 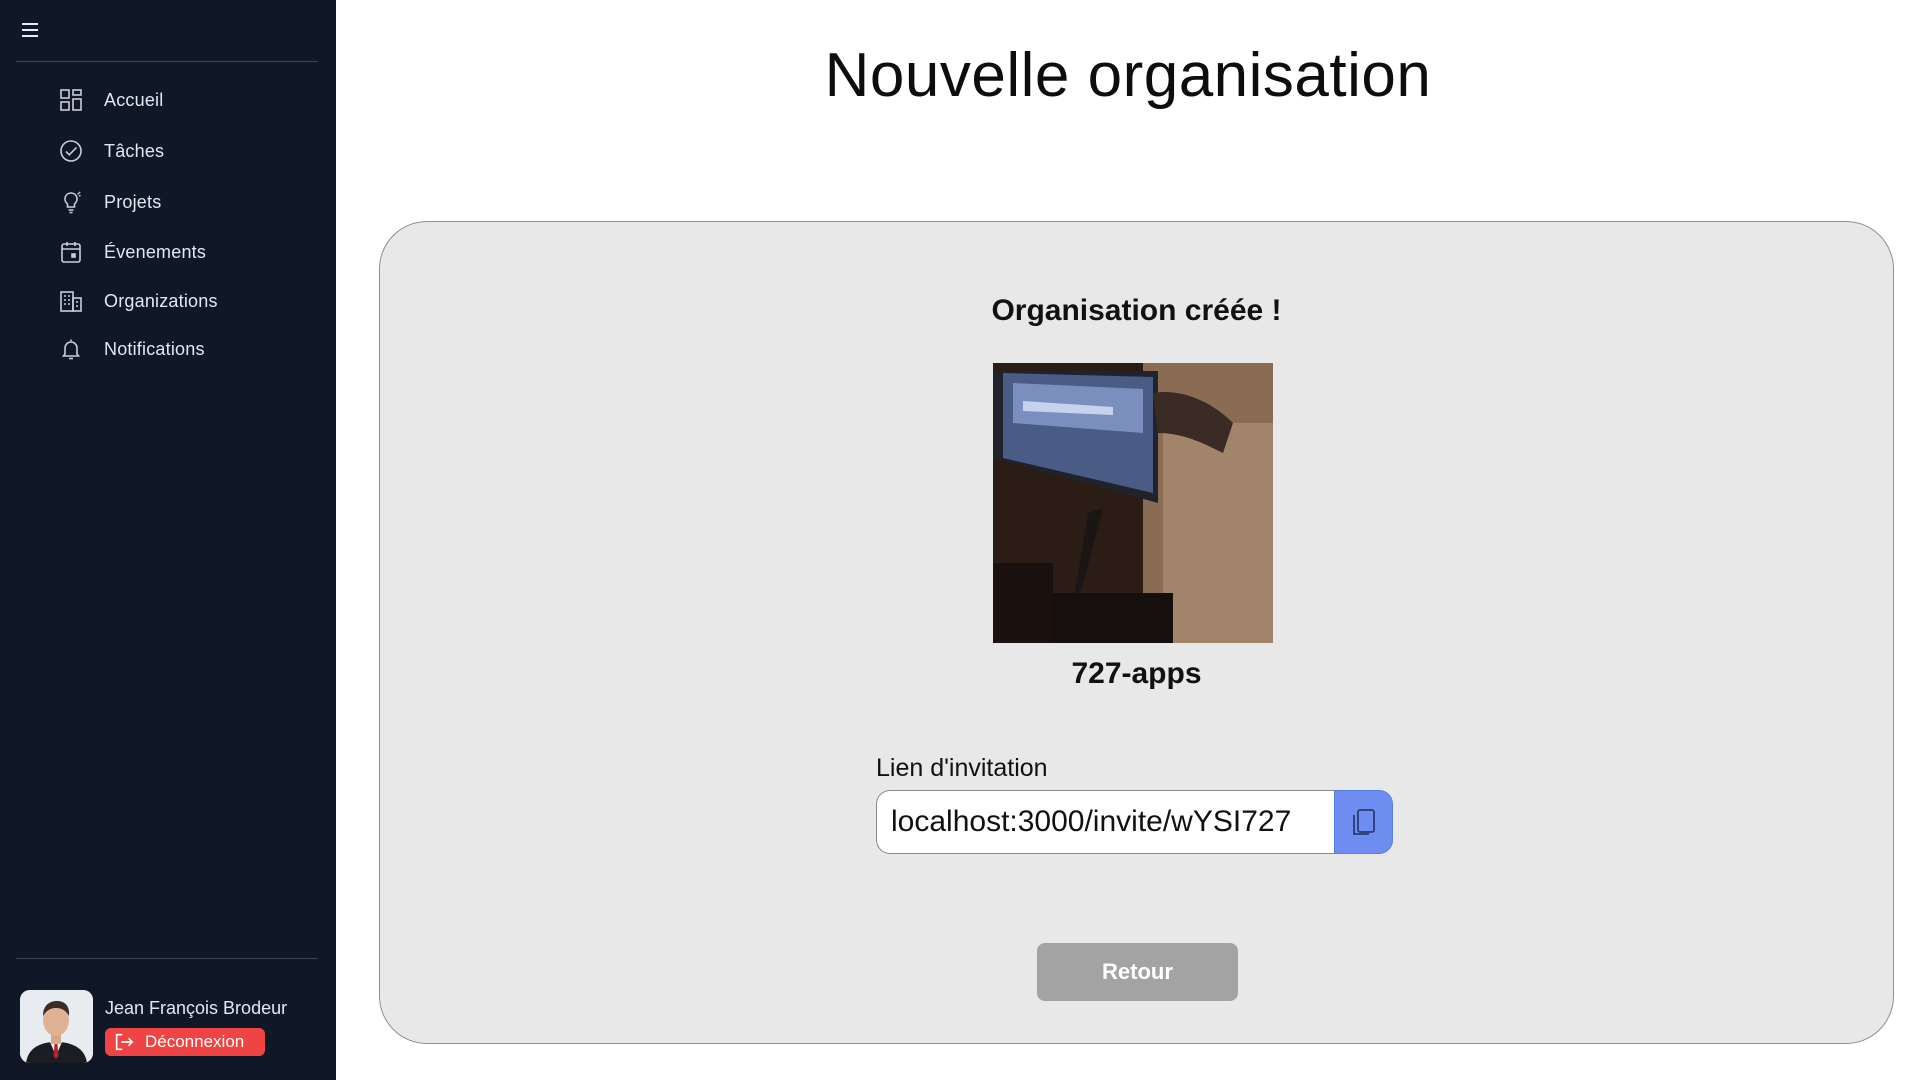 I want to click on sidebar-item-evenements: Évenements, so click(x=188, y=252).